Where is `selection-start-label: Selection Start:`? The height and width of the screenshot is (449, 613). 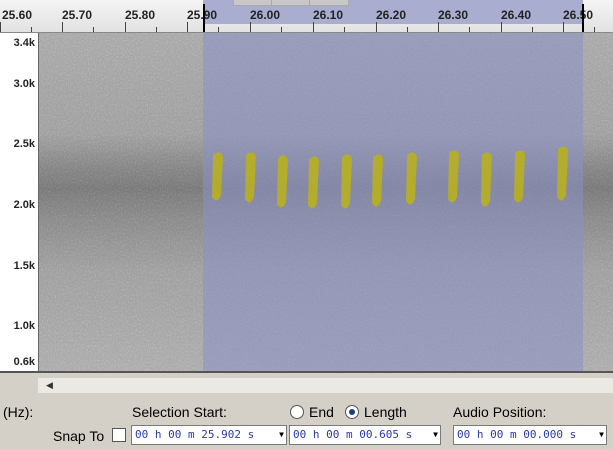
selection-start-label: Selection Start: is located at coordinates (179, 412).